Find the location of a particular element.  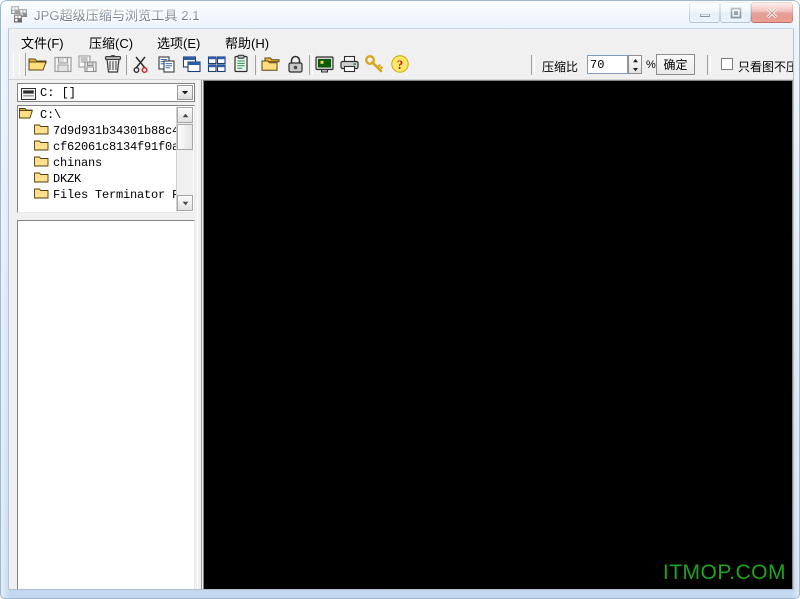

minimize-icon is located at coordinates (704, 12).